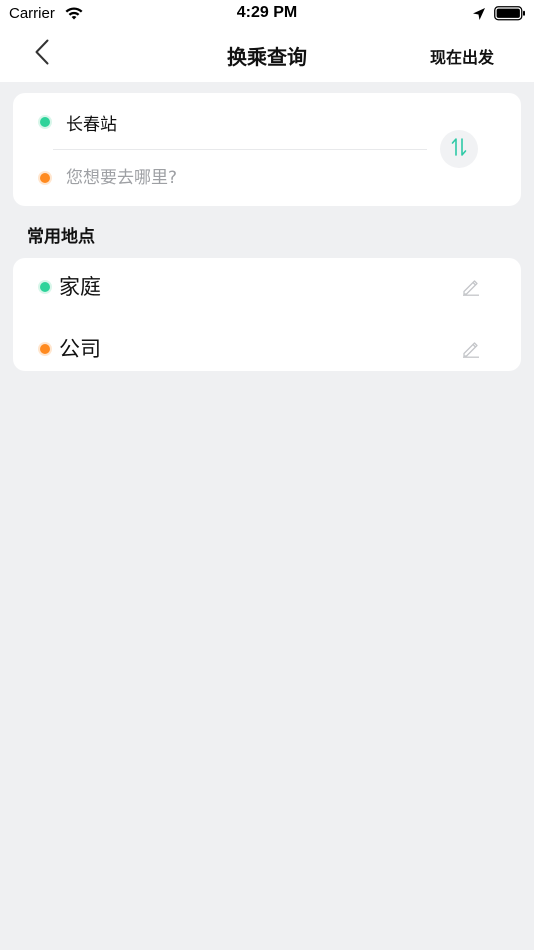 The image size is (534, 950). Describe the element at coordinates (80, 349) in the screenshot. I see `place-label-work: 公司` at that location.